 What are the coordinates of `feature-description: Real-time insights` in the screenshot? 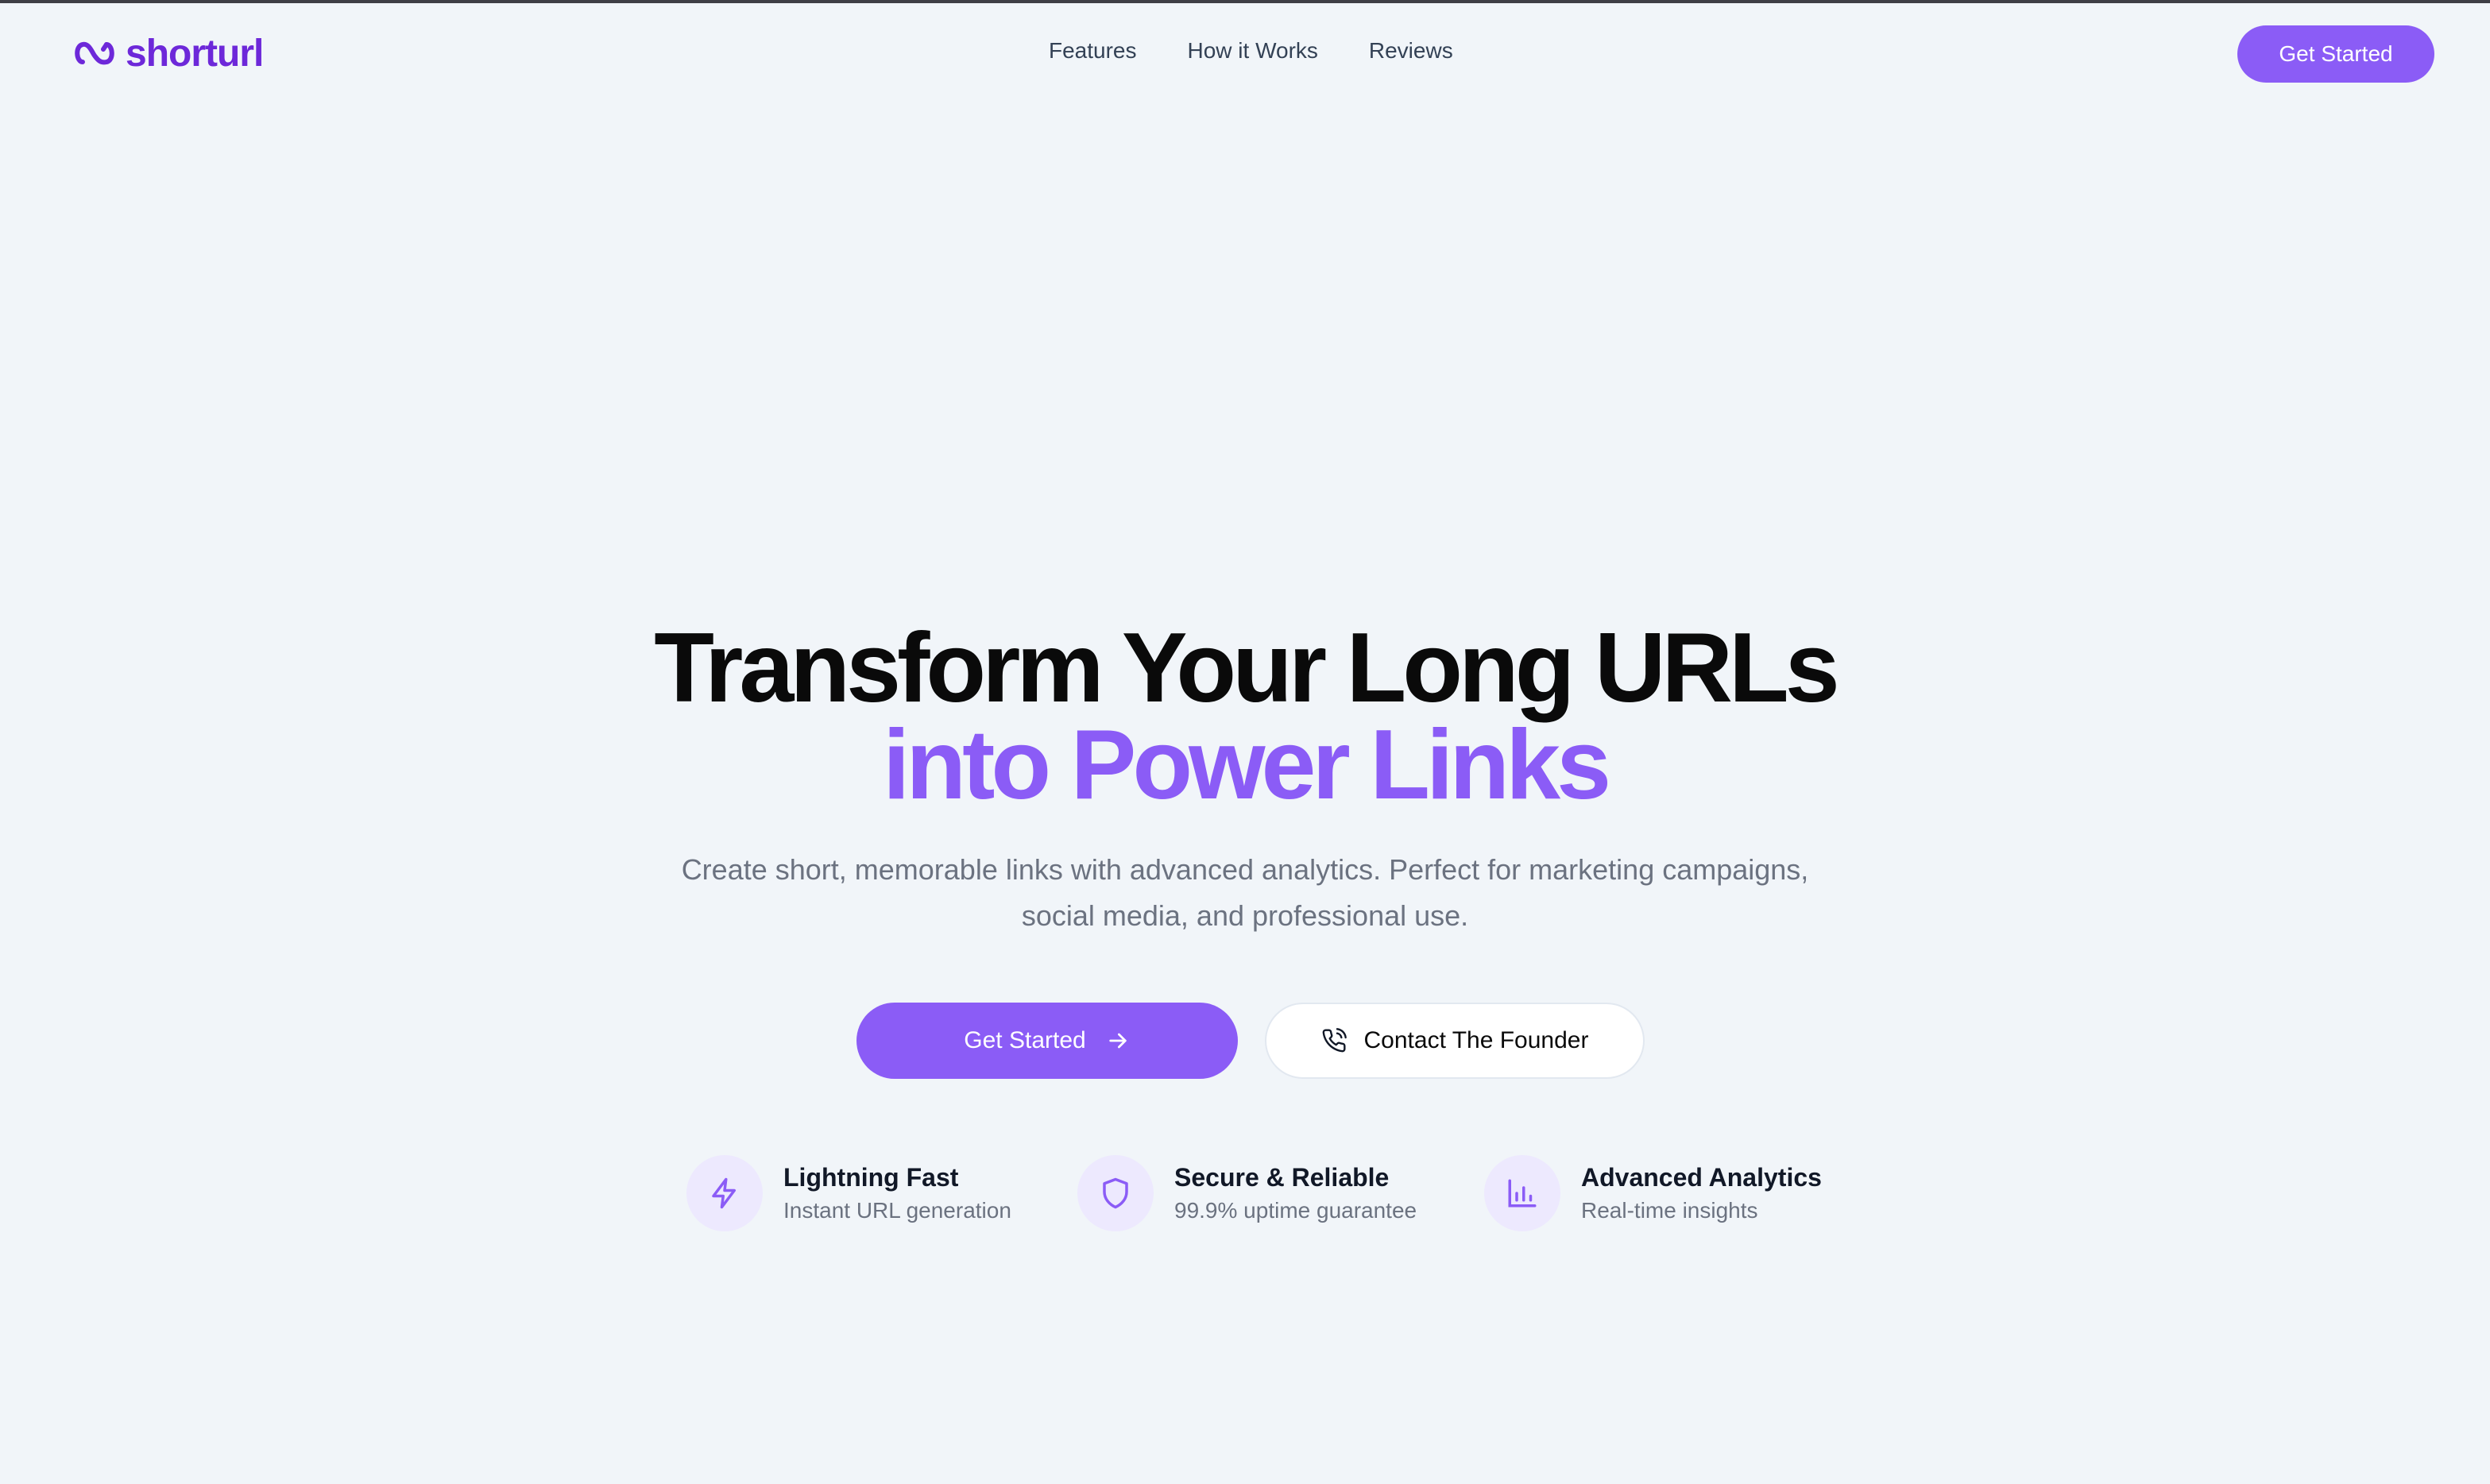 It's located at (1670, 1210).